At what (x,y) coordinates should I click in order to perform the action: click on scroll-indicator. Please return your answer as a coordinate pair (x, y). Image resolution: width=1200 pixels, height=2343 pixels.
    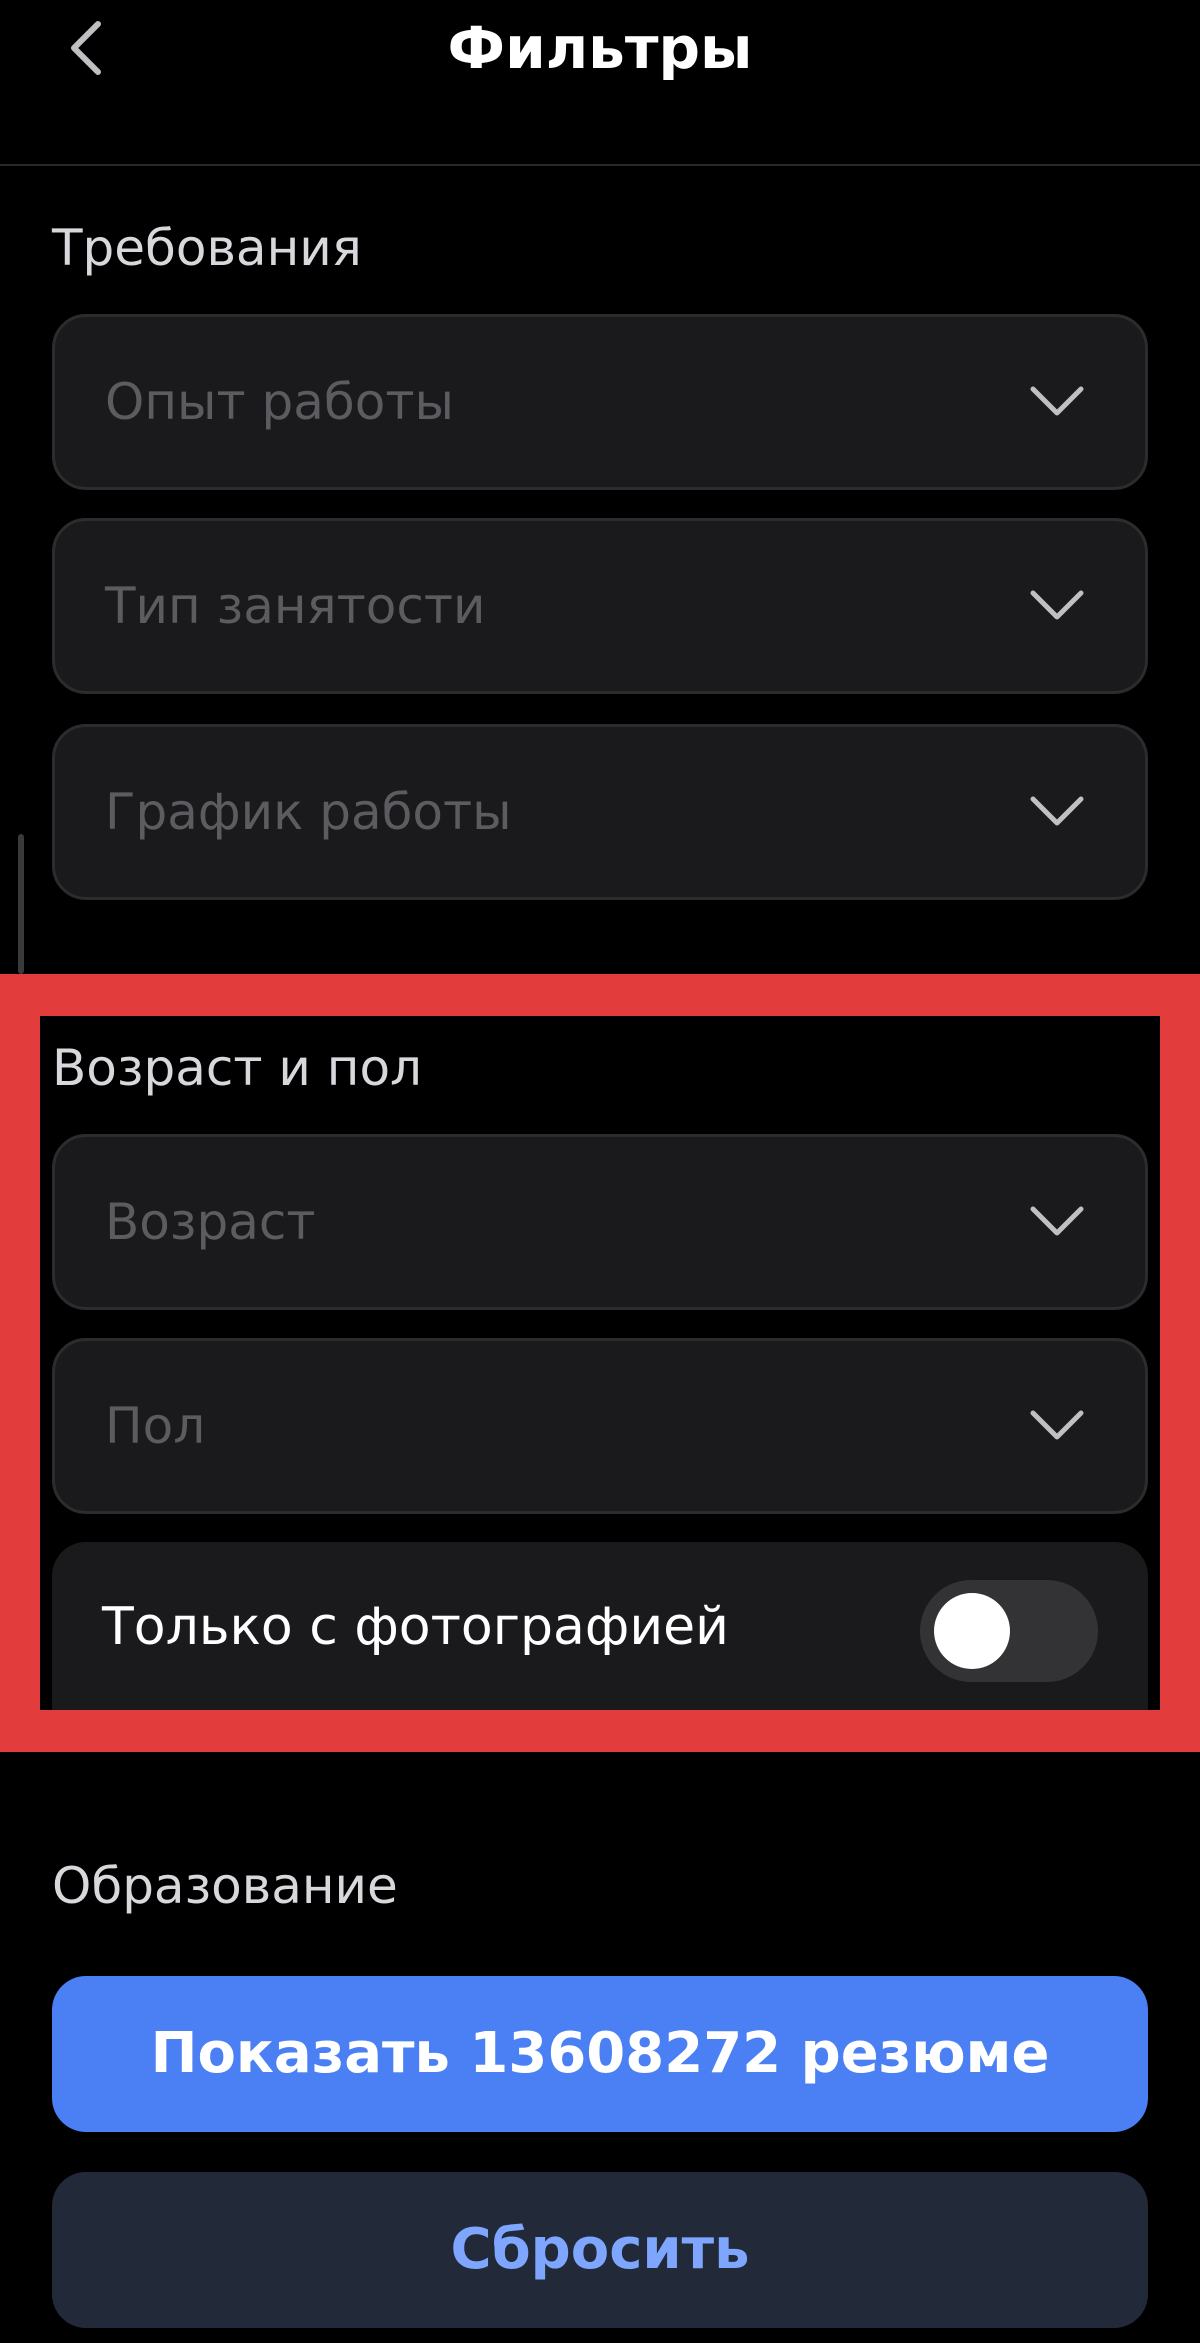
    Looking at the image, I should click on (21, 904).